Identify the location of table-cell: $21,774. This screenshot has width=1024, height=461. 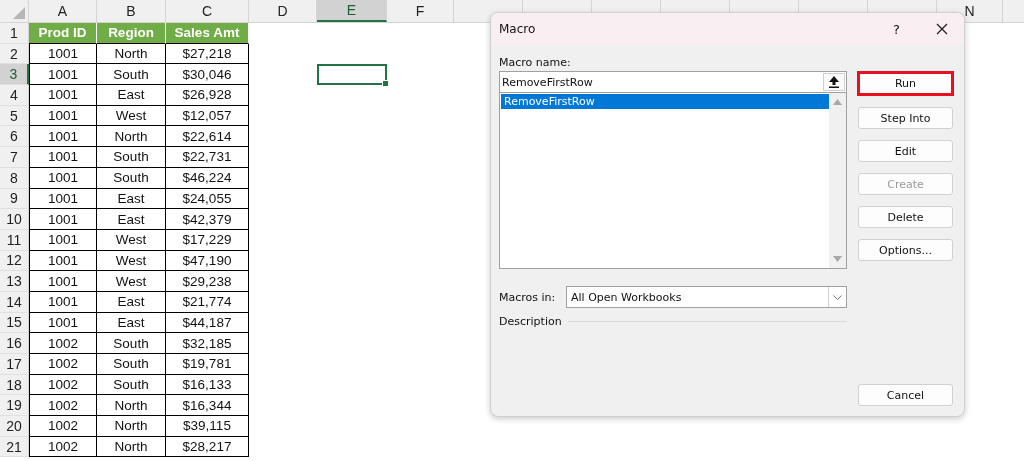
(207, 302).